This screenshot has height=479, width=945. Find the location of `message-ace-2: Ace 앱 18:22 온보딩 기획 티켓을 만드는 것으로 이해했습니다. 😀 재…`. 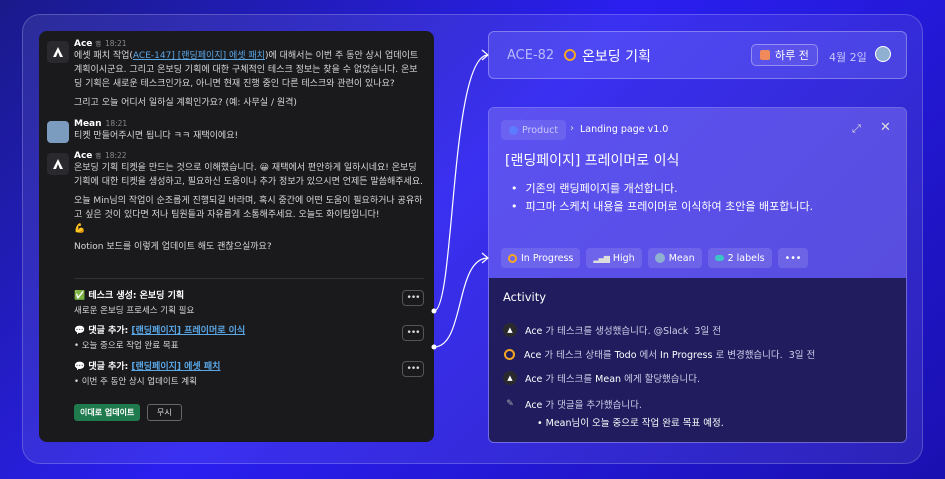

message-ace-2: Ace 앱 18:22 온보딩 기획 티켓을 만드는 것으로 이해했습니다. 😀 재… is located at coordinates (235, 202).